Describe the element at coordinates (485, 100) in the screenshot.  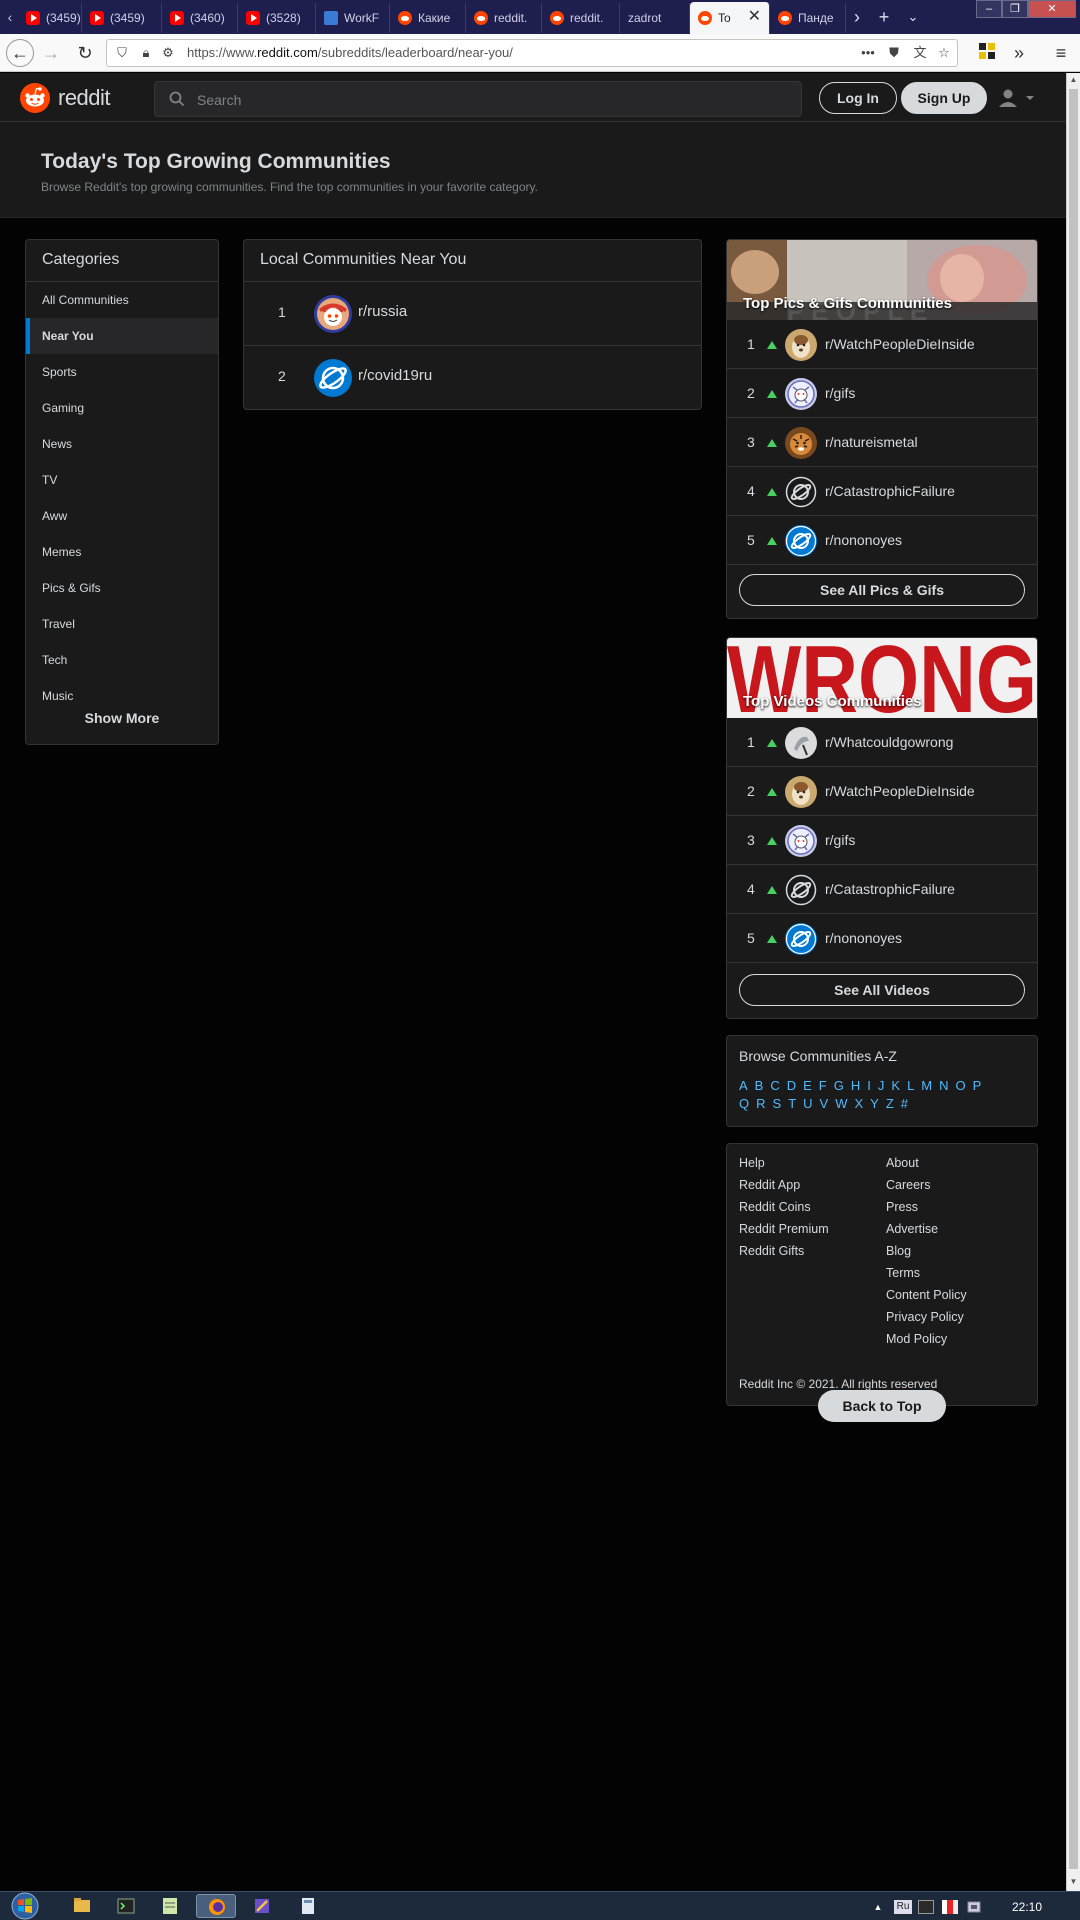
I see `search-input` at that location.